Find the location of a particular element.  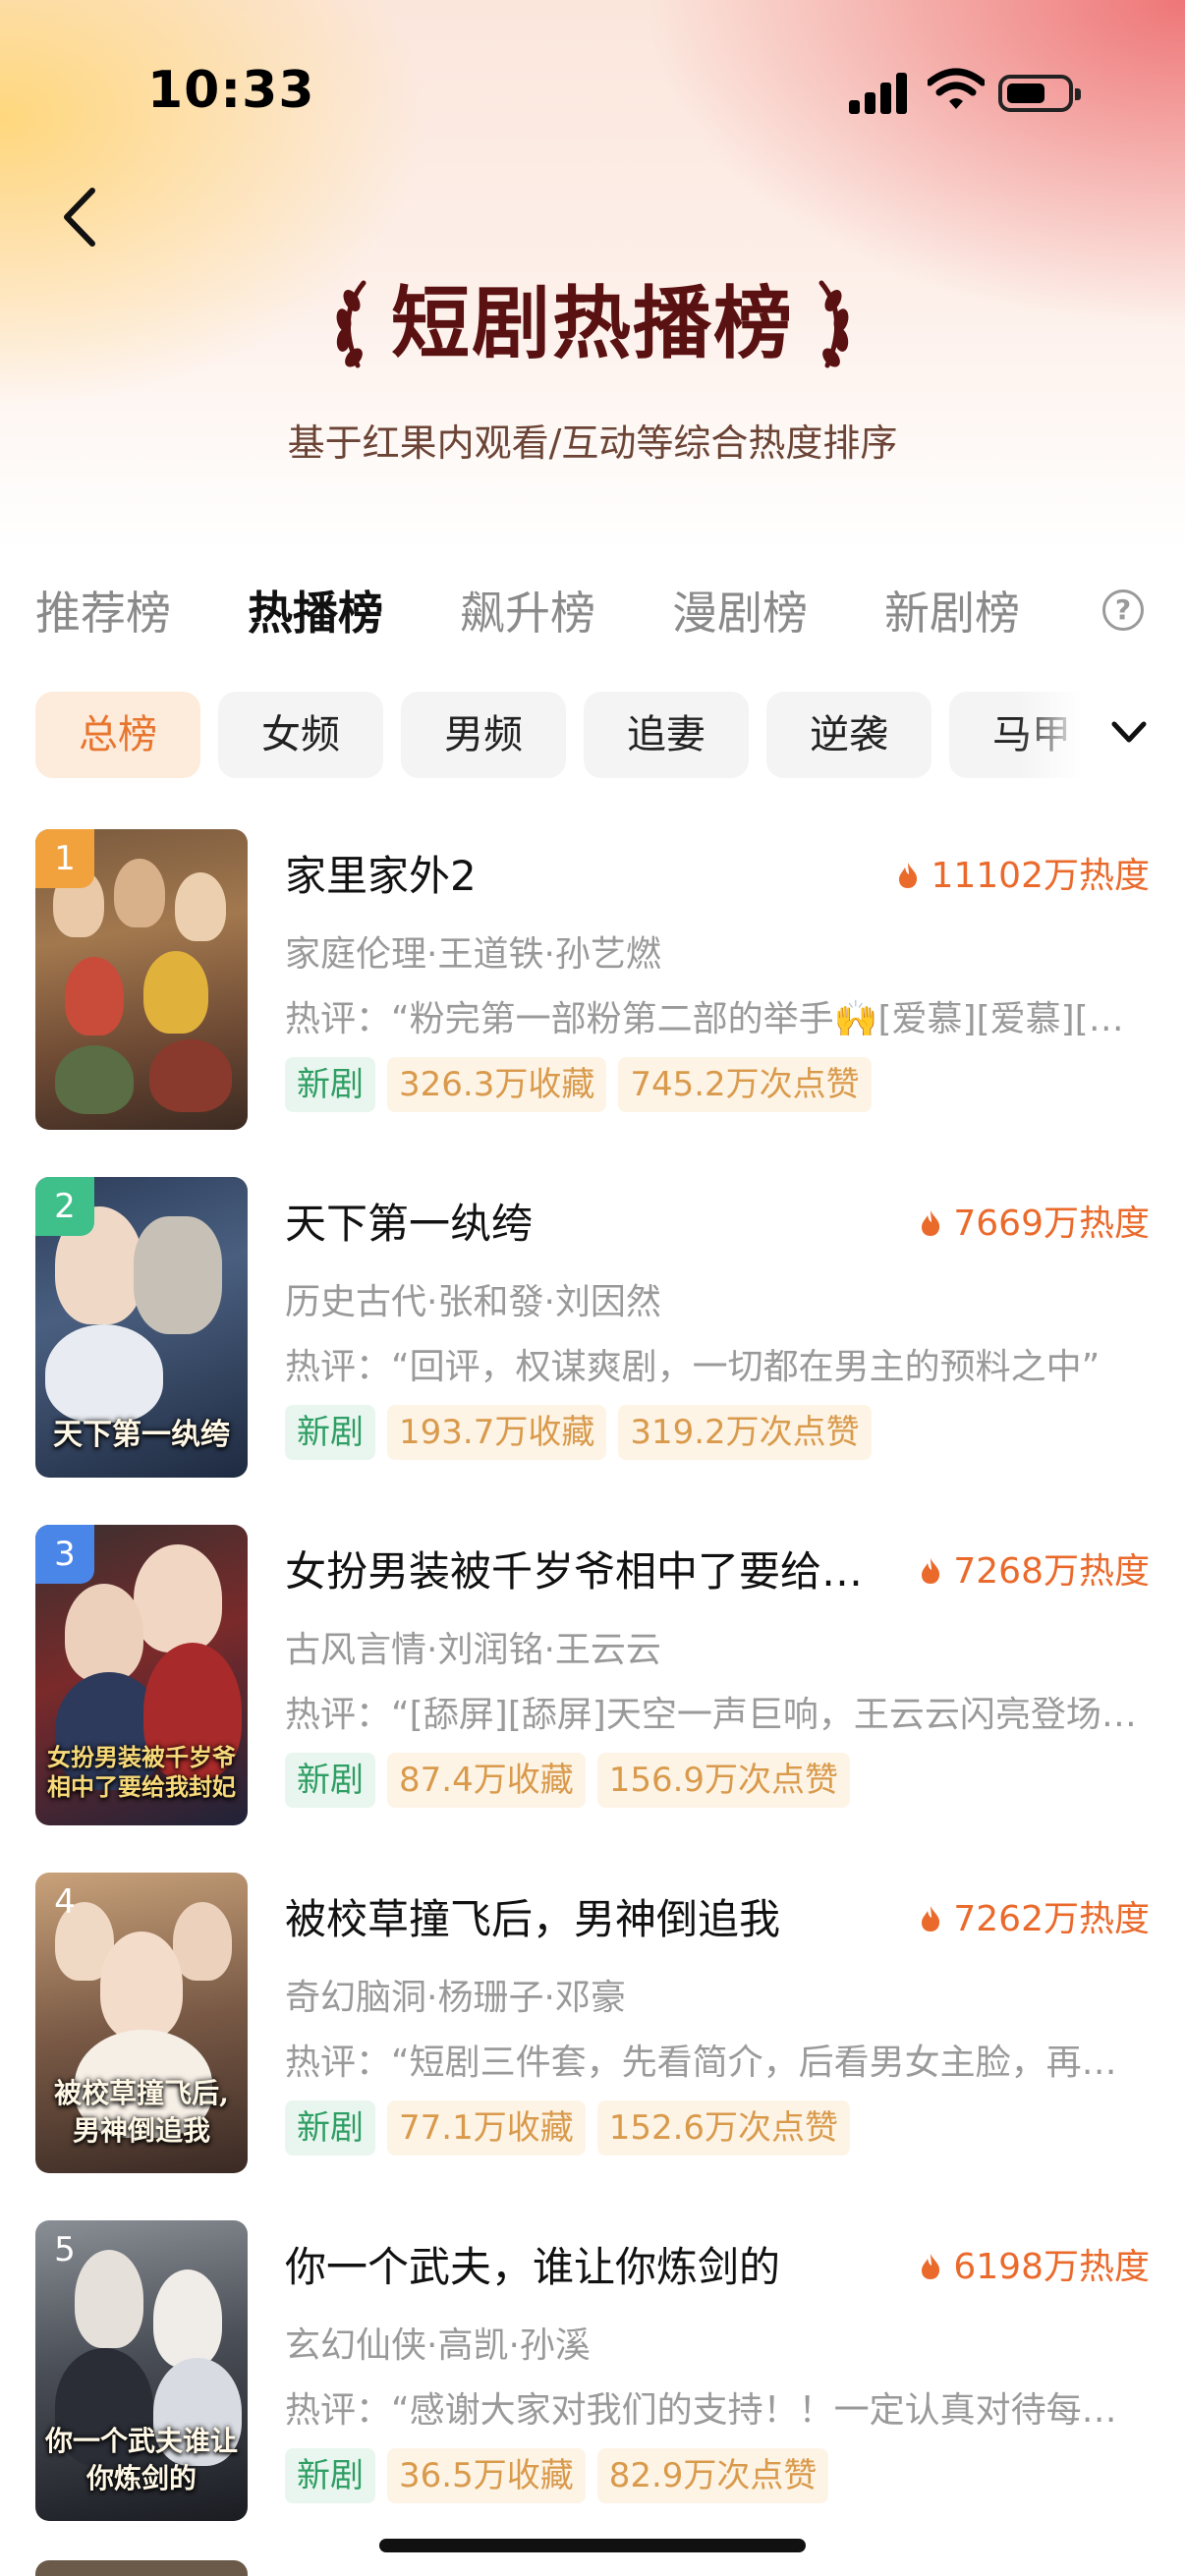

poster-caption: 被校草撞飞后,男神倒追我 is located at coordinates (141, 2112).